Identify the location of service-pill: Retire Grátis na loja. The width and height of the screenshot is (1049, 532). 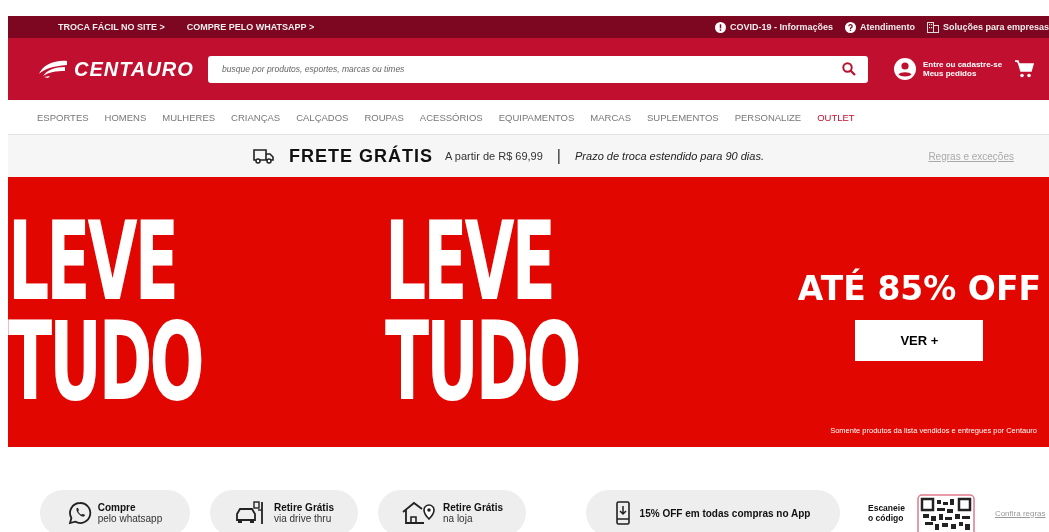
(452, 511).